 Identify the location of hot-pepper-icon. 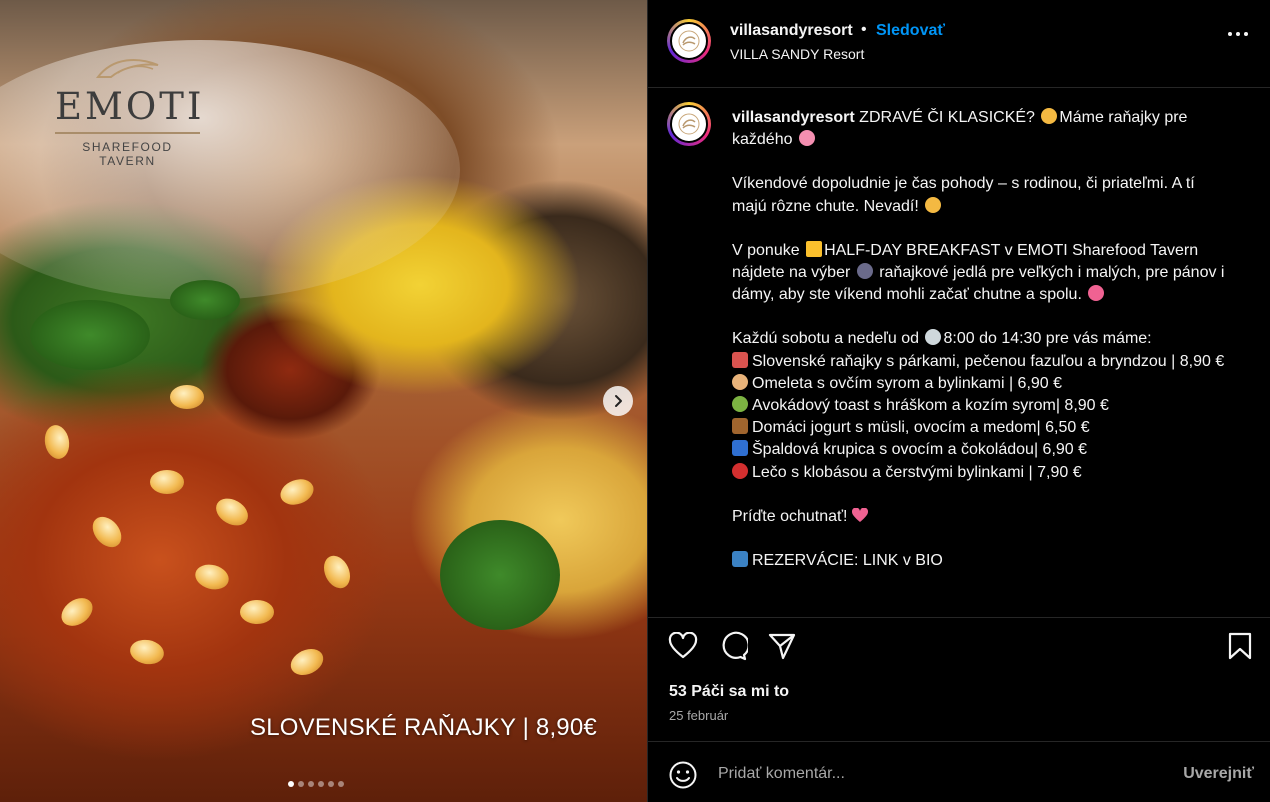
(740, 470).